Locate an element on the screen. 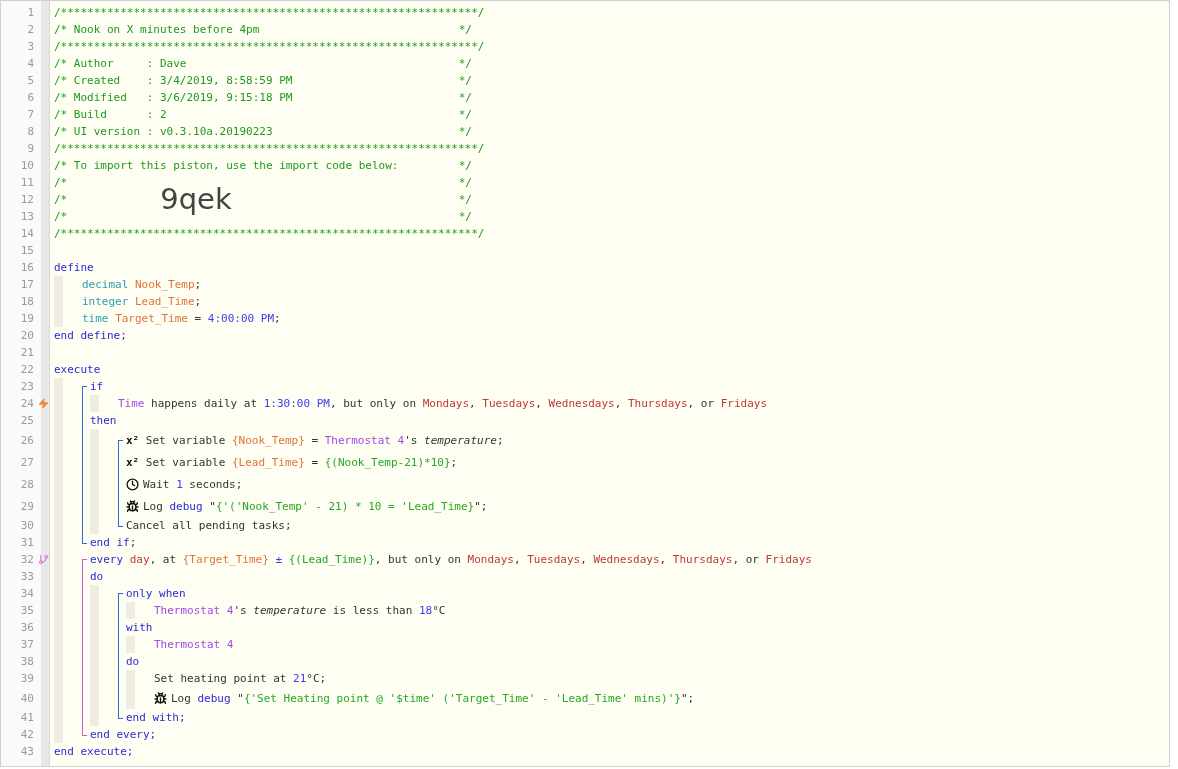 Image resolution: width=1178 pixels, height=769 pixels. line-number: 8 is located at coordinates (30, 131).